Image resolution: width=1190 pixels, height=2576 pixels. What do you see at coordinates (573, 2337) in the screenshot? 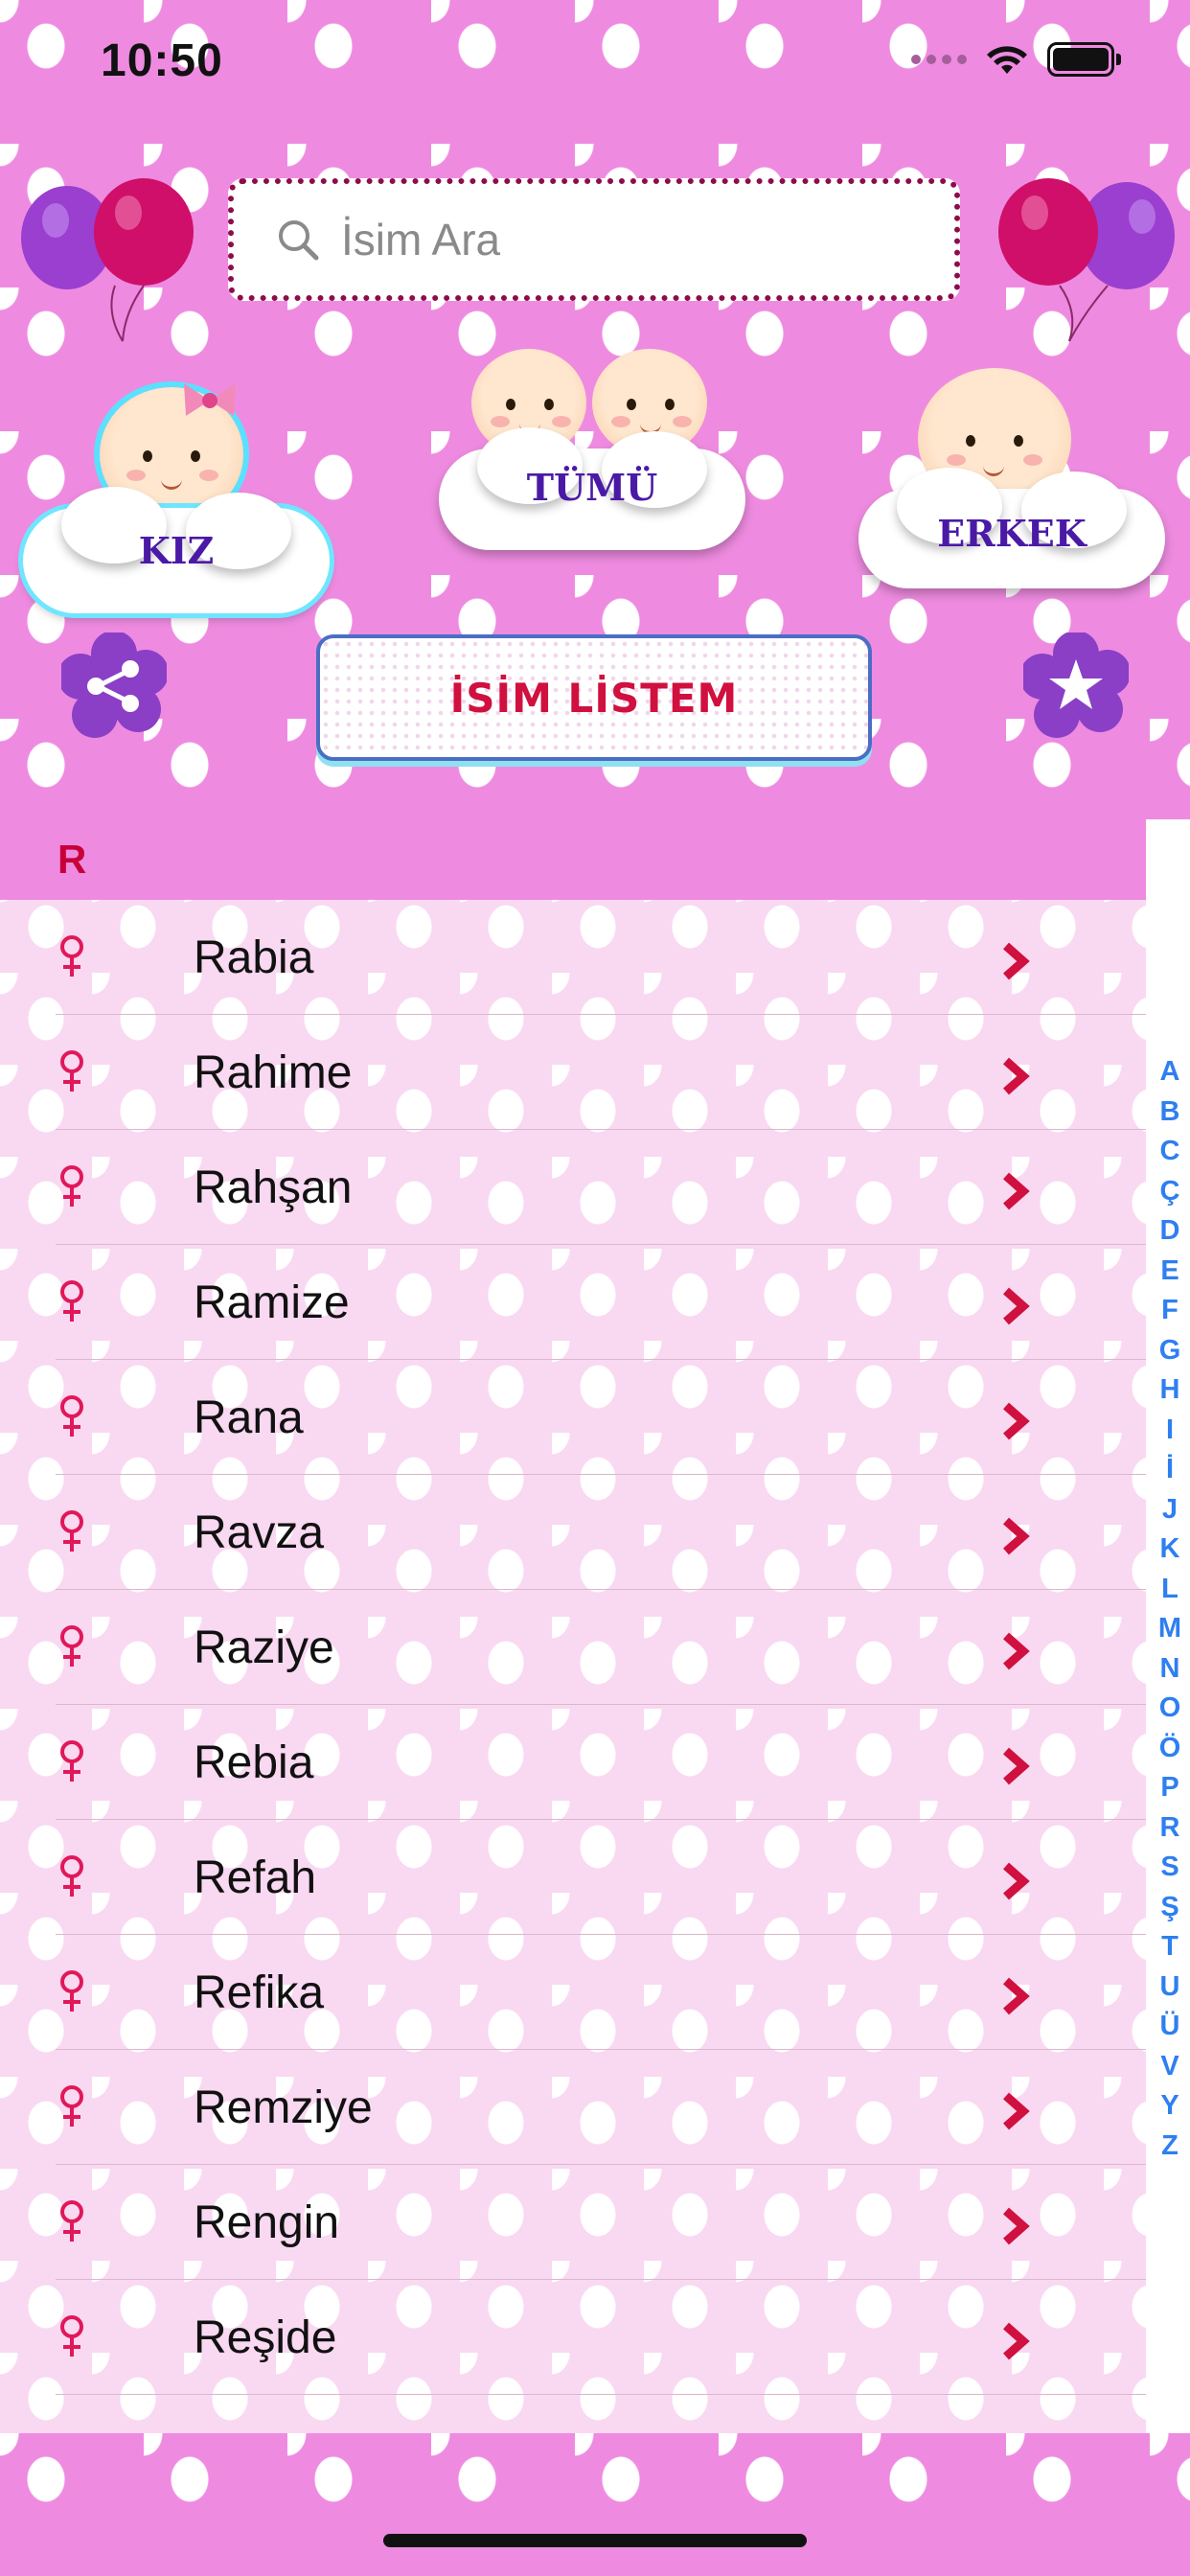
I see `list-item: Reşide` at bounding box center [573, 2337].